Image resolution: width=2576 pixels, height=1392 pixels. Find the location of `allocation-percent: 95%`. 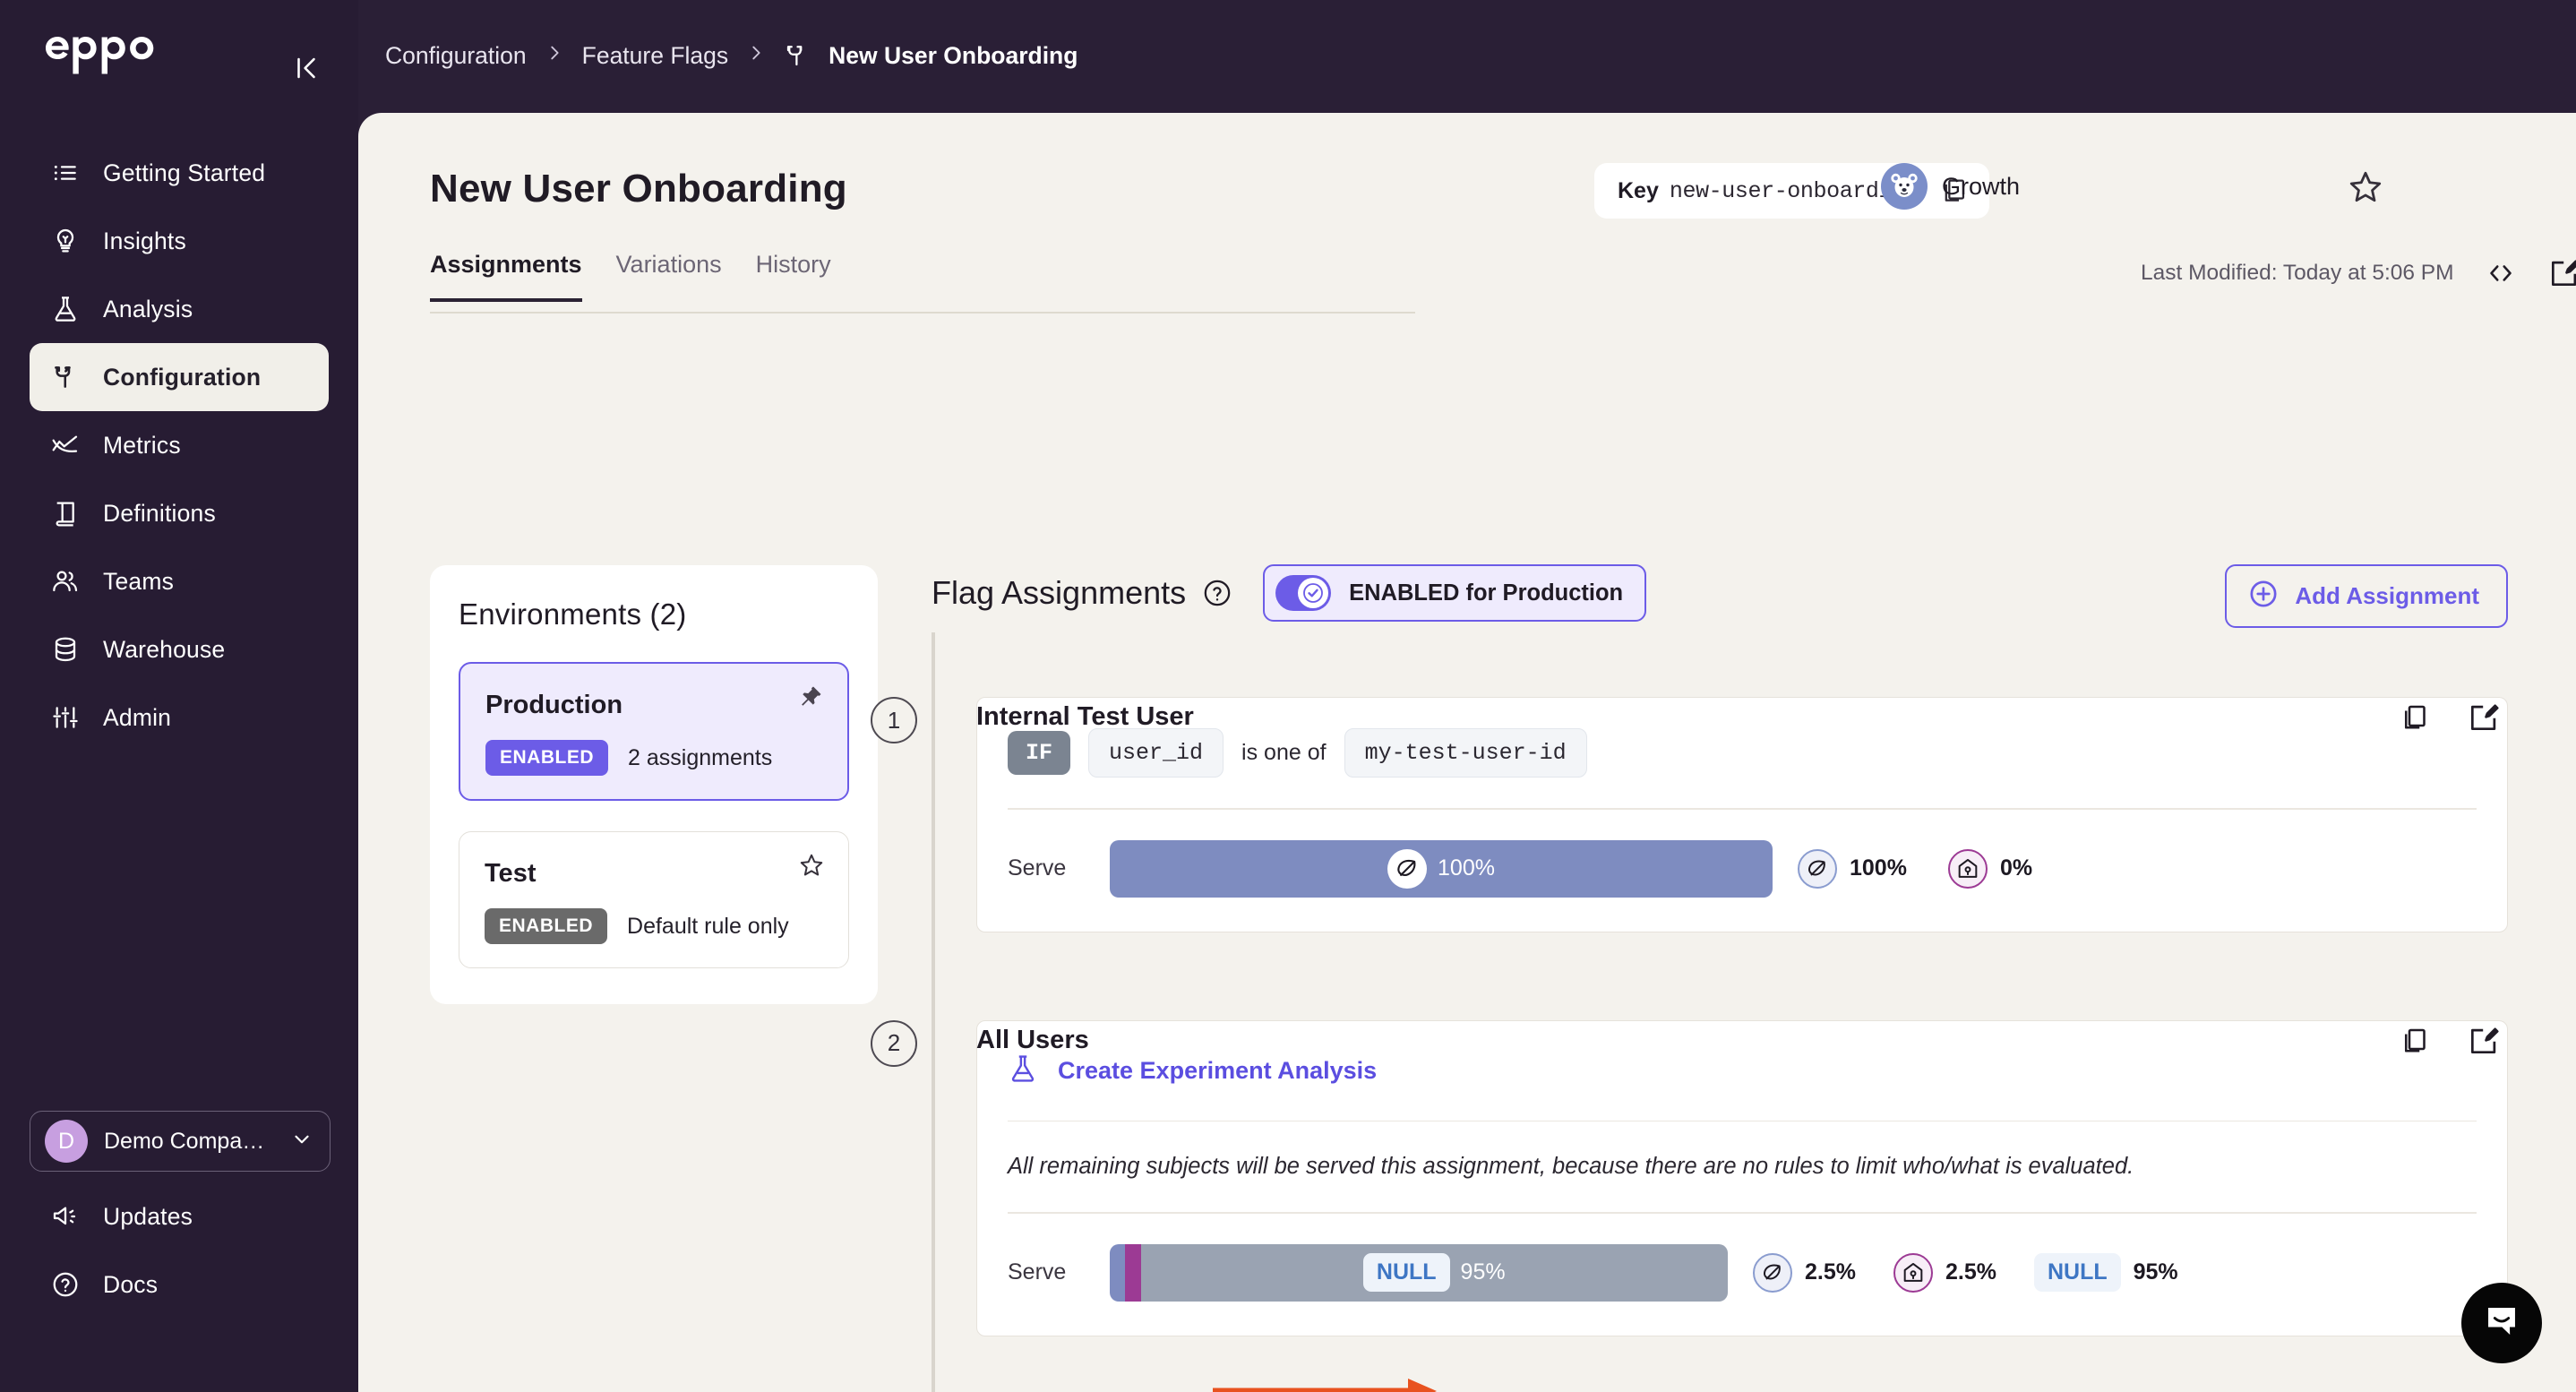

allocation-percent: 95% is located at coordinates (1483, 1272).